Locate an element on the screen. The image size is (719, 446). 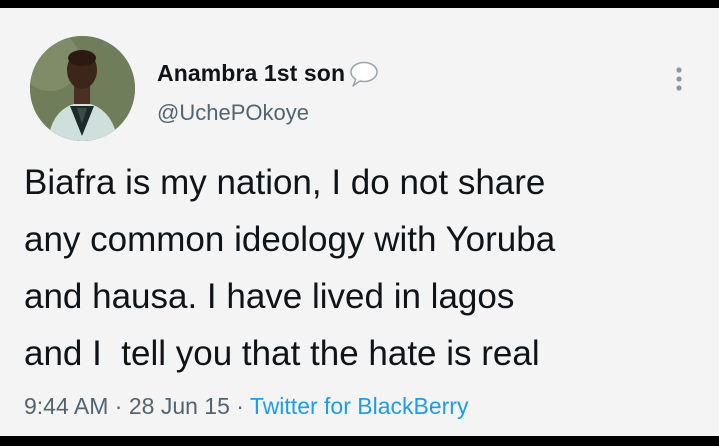
tweet-date: 28 Jun 15 is located at coordinates (179, 406).